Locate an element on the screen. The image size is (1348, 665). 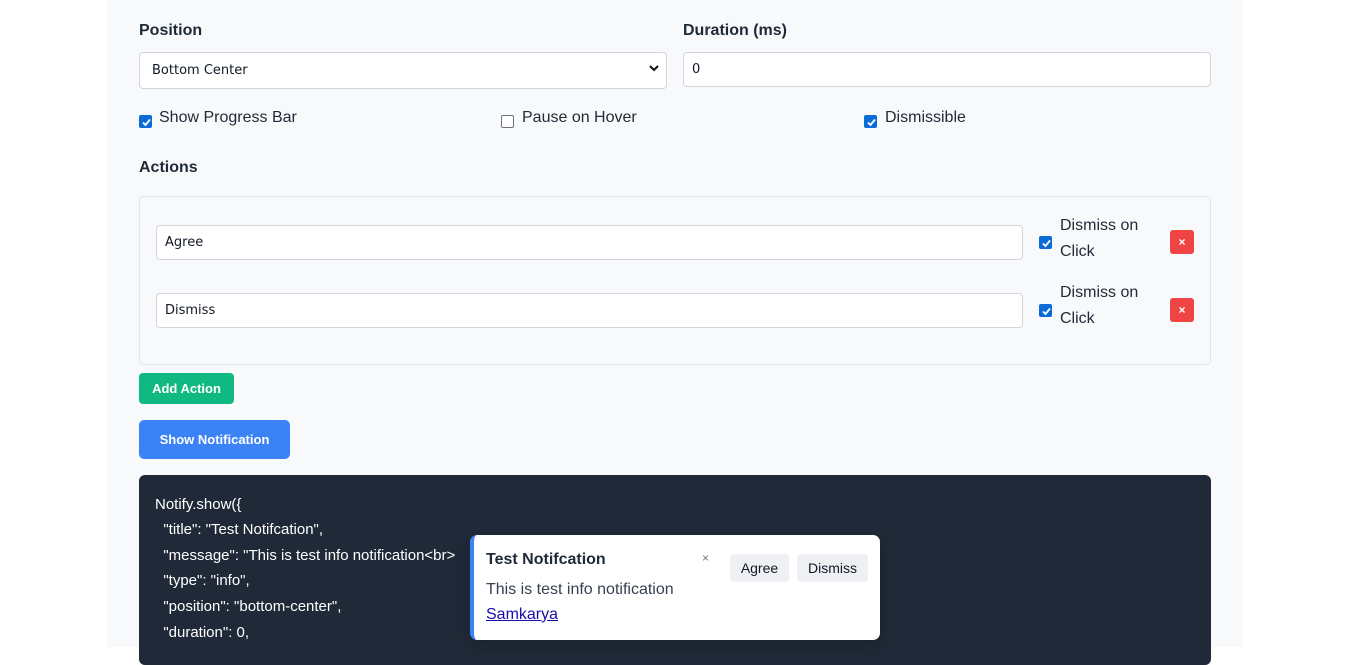
code-line: "duration": 0, is located at coordinates (202, 632).